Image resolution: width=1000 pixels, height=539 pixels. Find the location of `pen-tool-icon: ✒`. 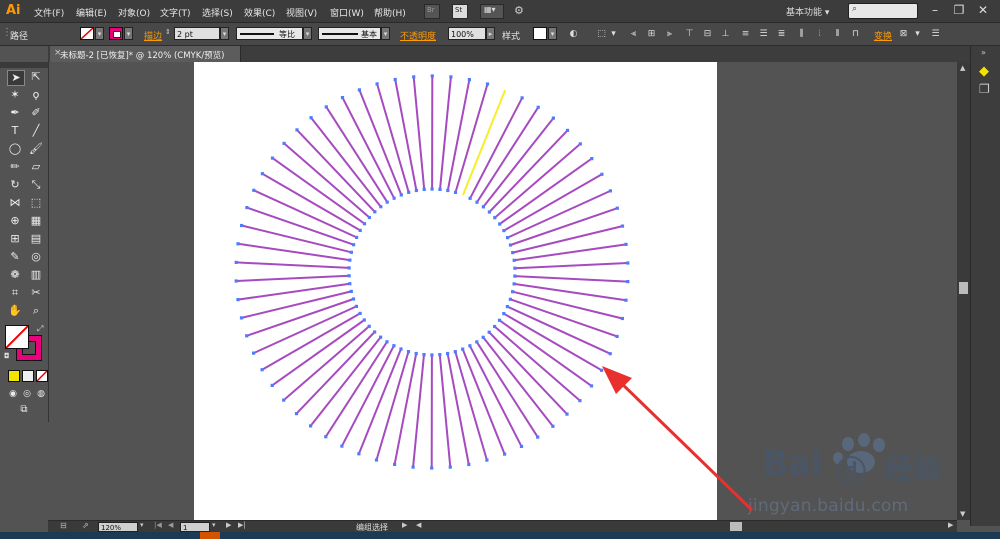

pen-tool-icon: ✒ is located at coordinates (15, 113).